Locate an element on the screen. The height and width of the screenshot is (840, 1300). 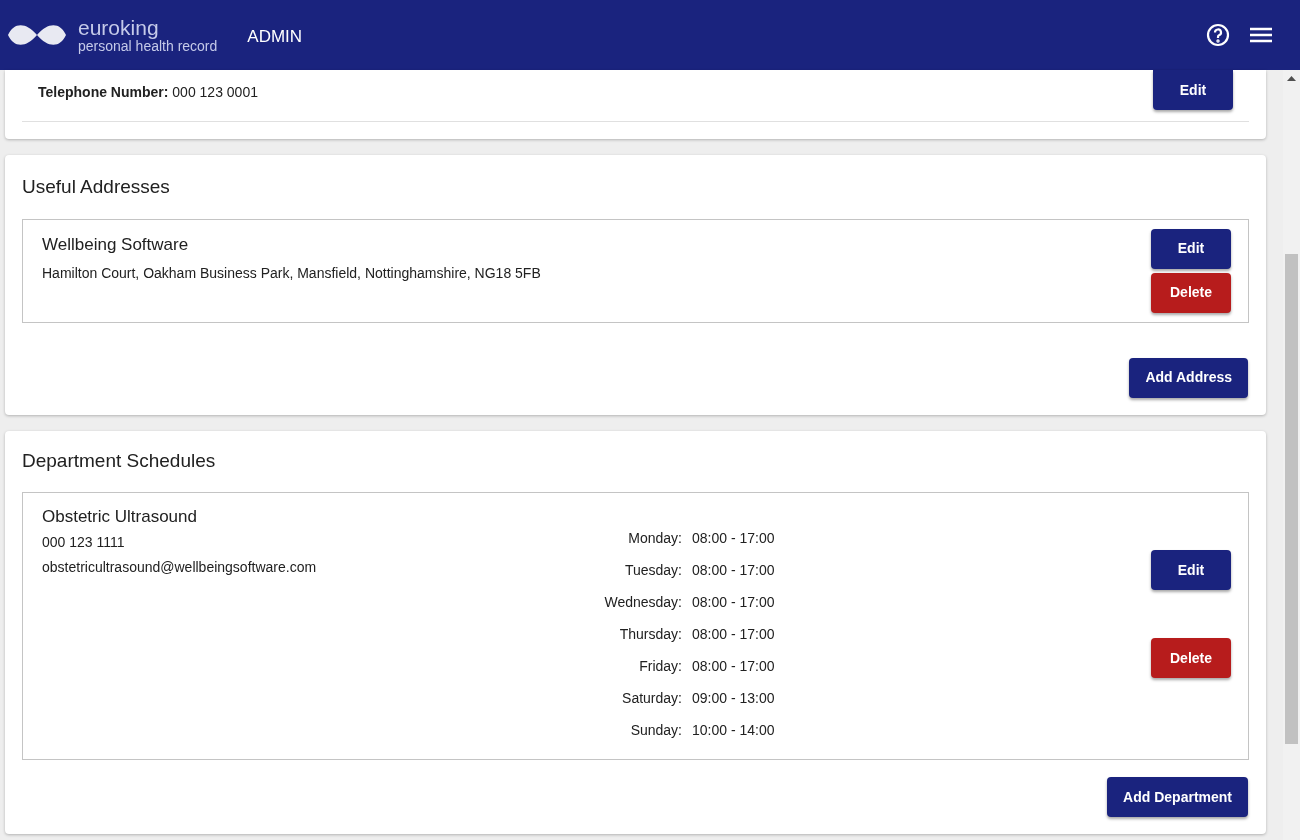
opening-hours: 09:00 - 13:00 is located at coordinates (733, 698).